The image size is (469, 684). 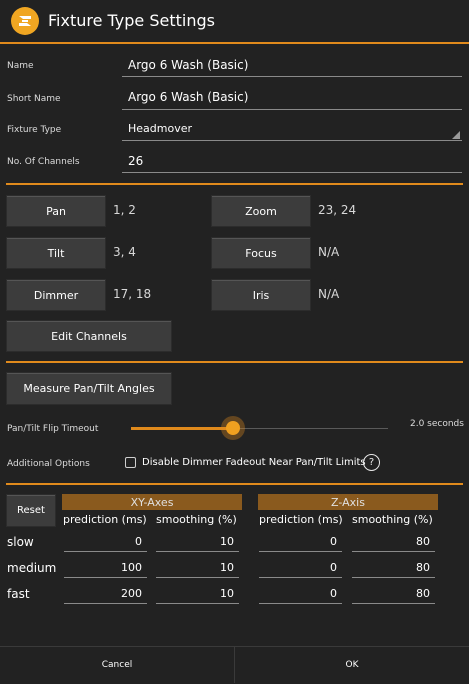 I want to click on row-label-fast: fast, so click(x=18, y=594).